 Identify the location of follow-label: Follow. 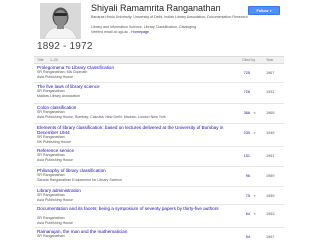
(262, 10).